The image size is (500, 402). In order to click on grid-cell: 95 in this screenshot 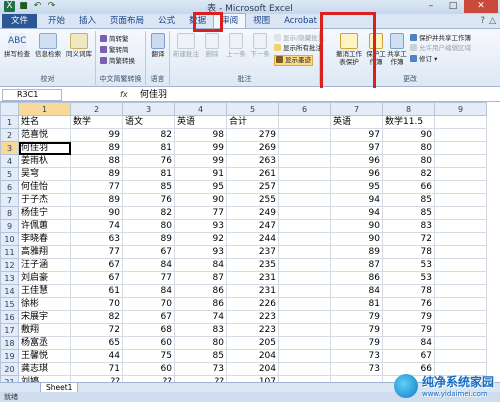, I will do `click(200, 187)`.